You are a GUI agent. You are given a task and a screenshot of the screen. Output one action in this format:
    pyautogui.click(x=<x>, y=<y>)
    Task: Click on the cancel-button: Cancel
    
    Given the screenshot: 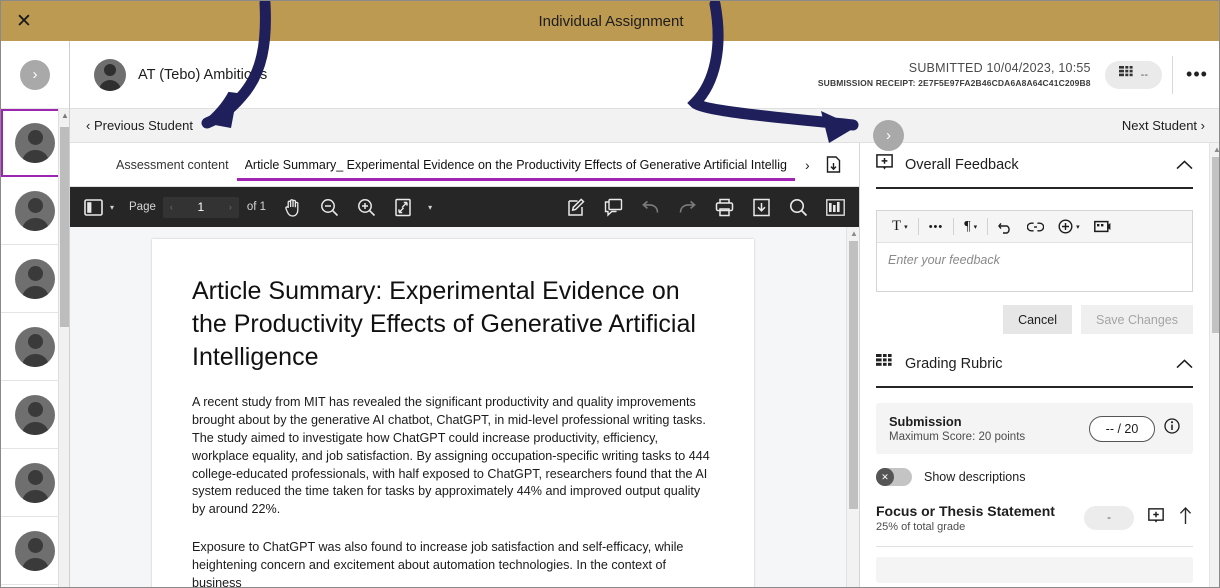 What is the action you would take?
    pyautogui.click(x=1037, y=319)
    